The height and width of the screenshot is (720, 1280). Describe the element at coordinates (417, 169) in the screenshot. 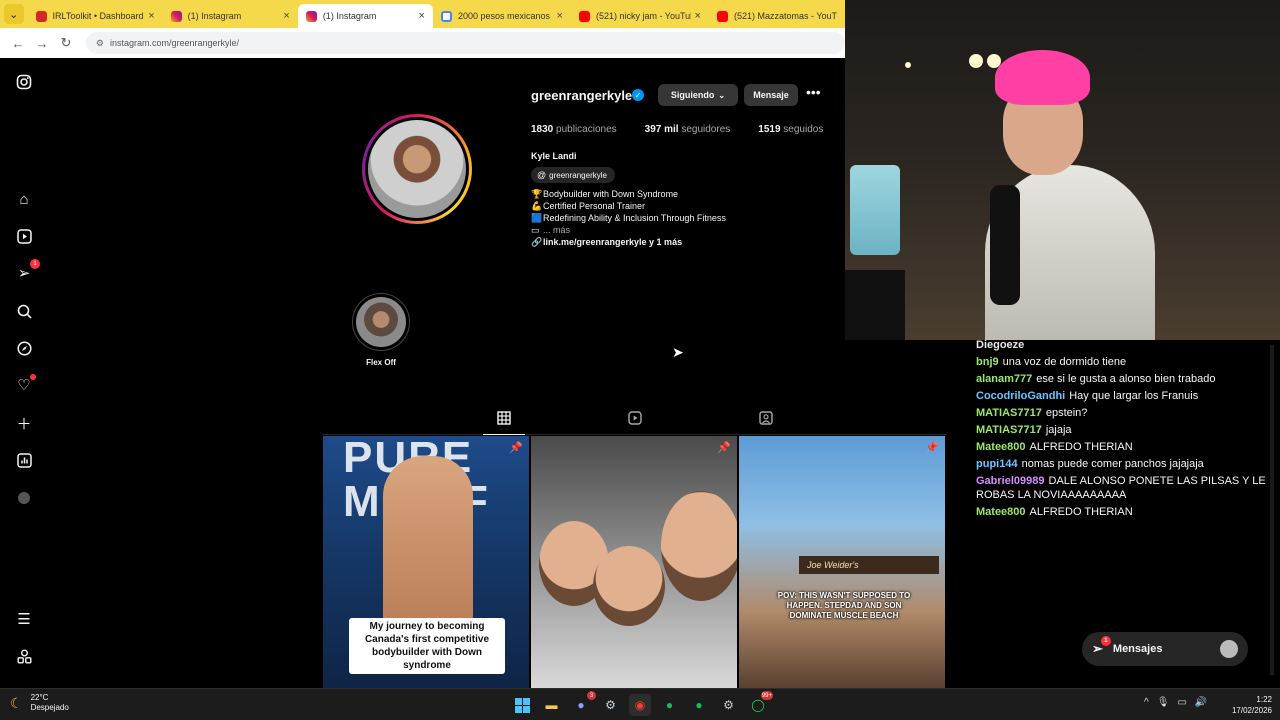

I see `profile-picture` at that location.